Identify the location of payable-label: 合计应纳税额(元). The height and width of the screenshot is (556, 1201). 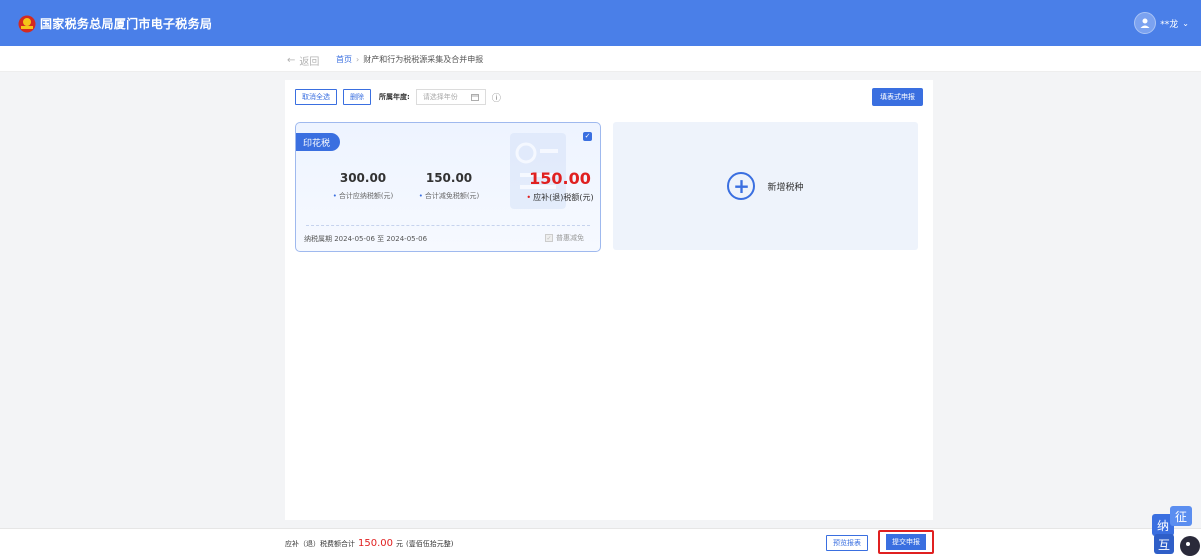
(363, 196).